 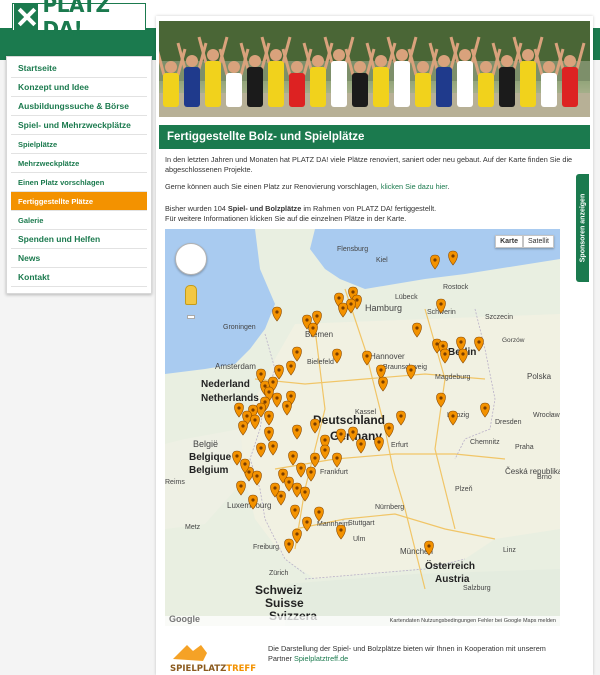 I want to click on map-label: Ulm, so click(x=359, y=539).